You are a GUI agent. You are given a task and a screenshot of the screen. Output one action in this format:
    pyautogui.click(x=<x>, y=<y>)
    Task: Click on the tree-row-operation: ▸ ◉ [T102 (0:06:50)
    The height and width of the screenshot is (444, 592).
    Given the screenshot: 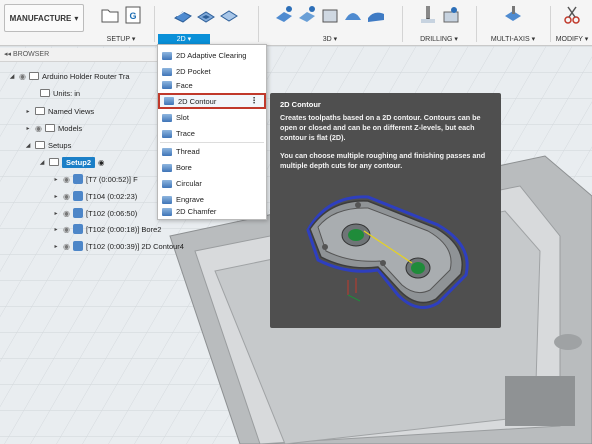 What is the action you would take?
    pyautogui.click(x=94, y=213)
    